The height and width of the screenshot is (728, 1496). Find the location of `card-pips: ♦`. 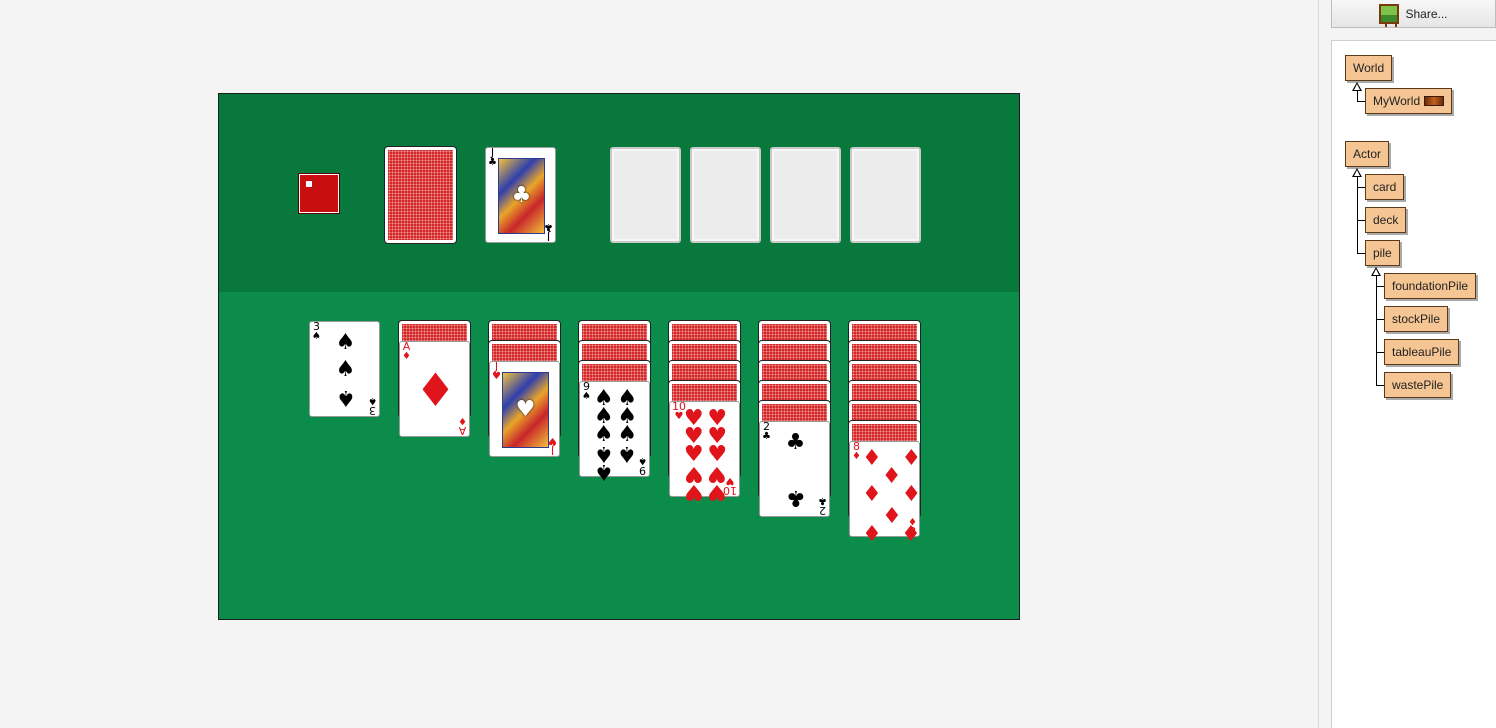

card-pips: ♦ is located at coordinates (435, 390).